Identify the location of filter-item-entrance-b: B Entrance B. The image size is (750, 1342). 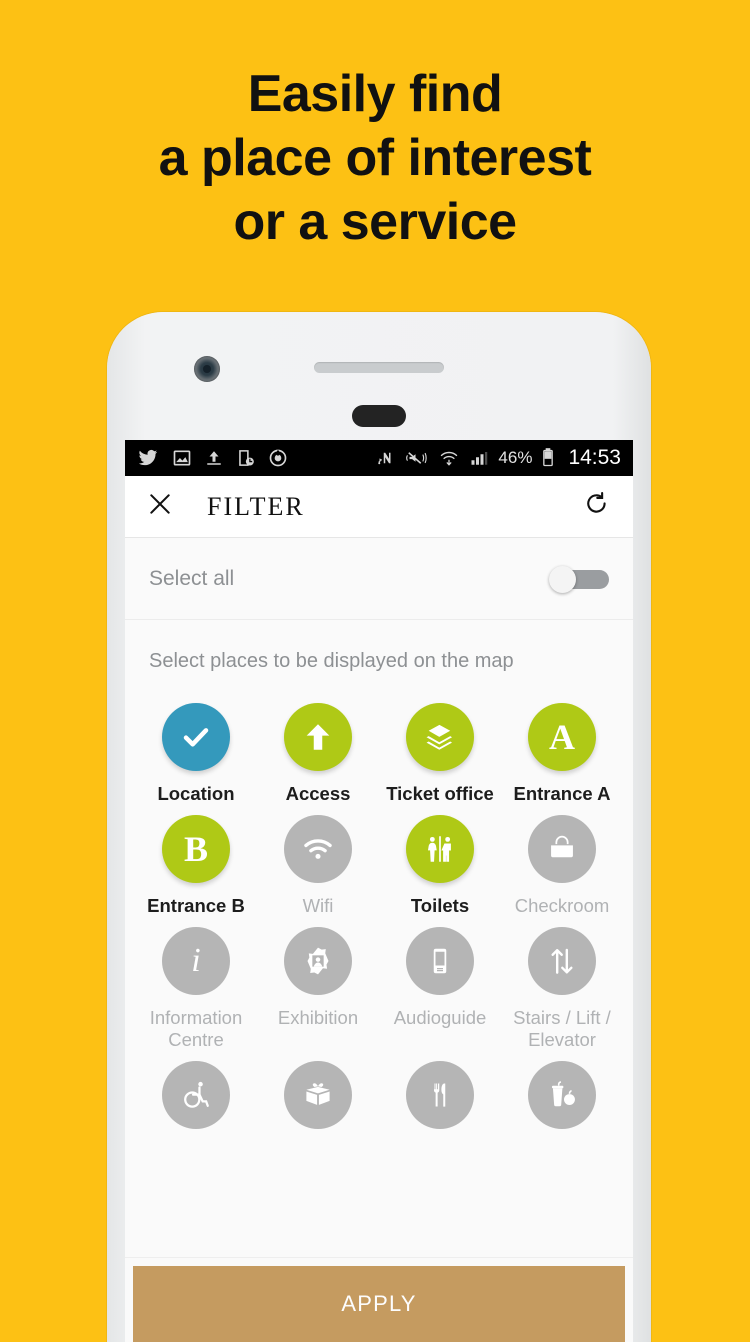
(196, 861).